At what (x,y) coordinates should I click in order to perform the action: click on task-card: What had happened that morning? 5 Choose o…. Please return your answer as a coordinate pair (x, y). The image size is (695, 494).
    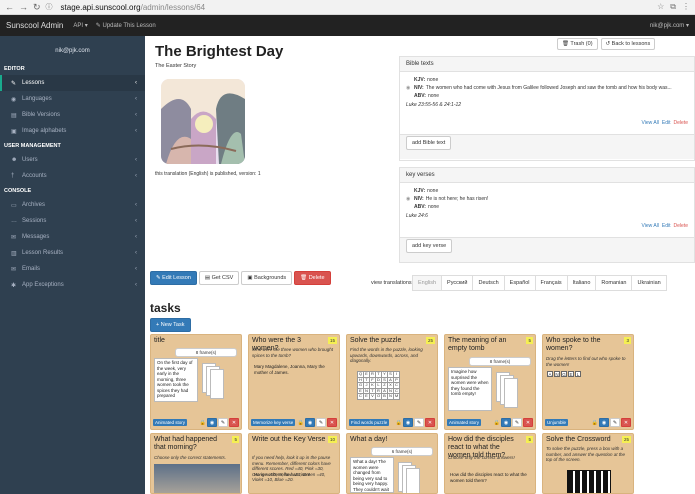
    Looking at the image, I should click on (196, 463).